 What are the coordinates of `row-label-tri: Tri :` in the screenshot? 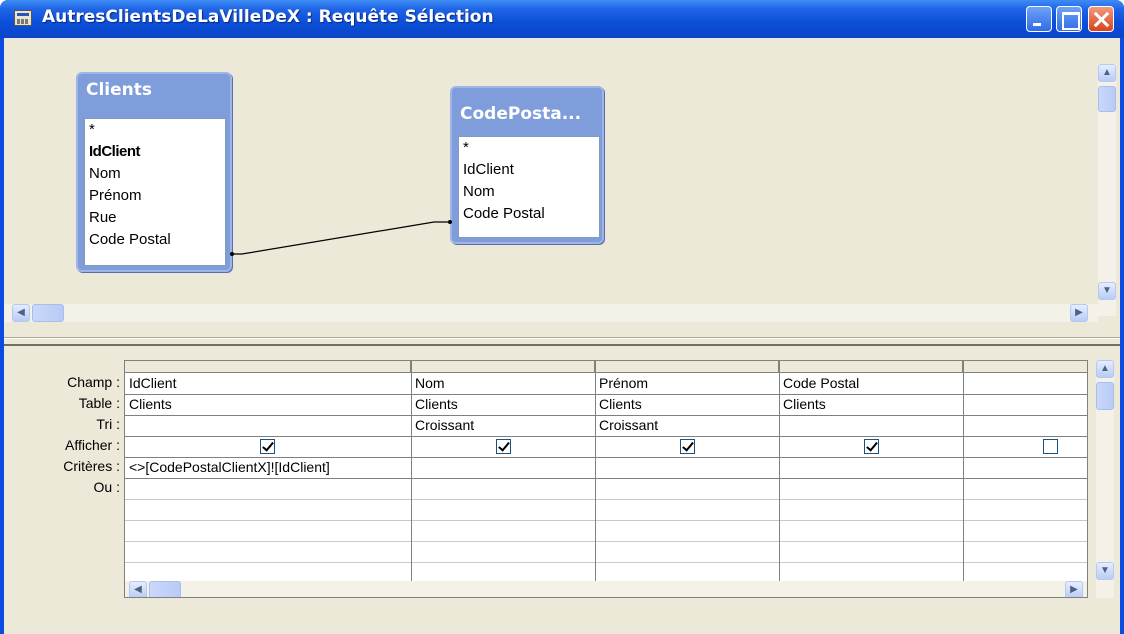 It's located at (108, 424).